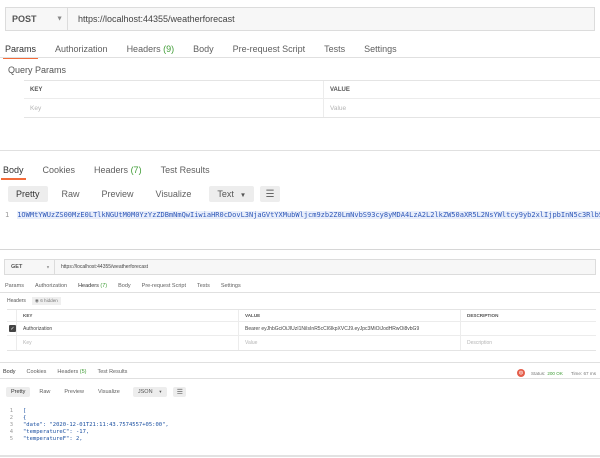 This screenshot has width=600, height=458. I want to click on response-status: ◍ Status: 200 OK Time: 67 ms, so click(556, 373).